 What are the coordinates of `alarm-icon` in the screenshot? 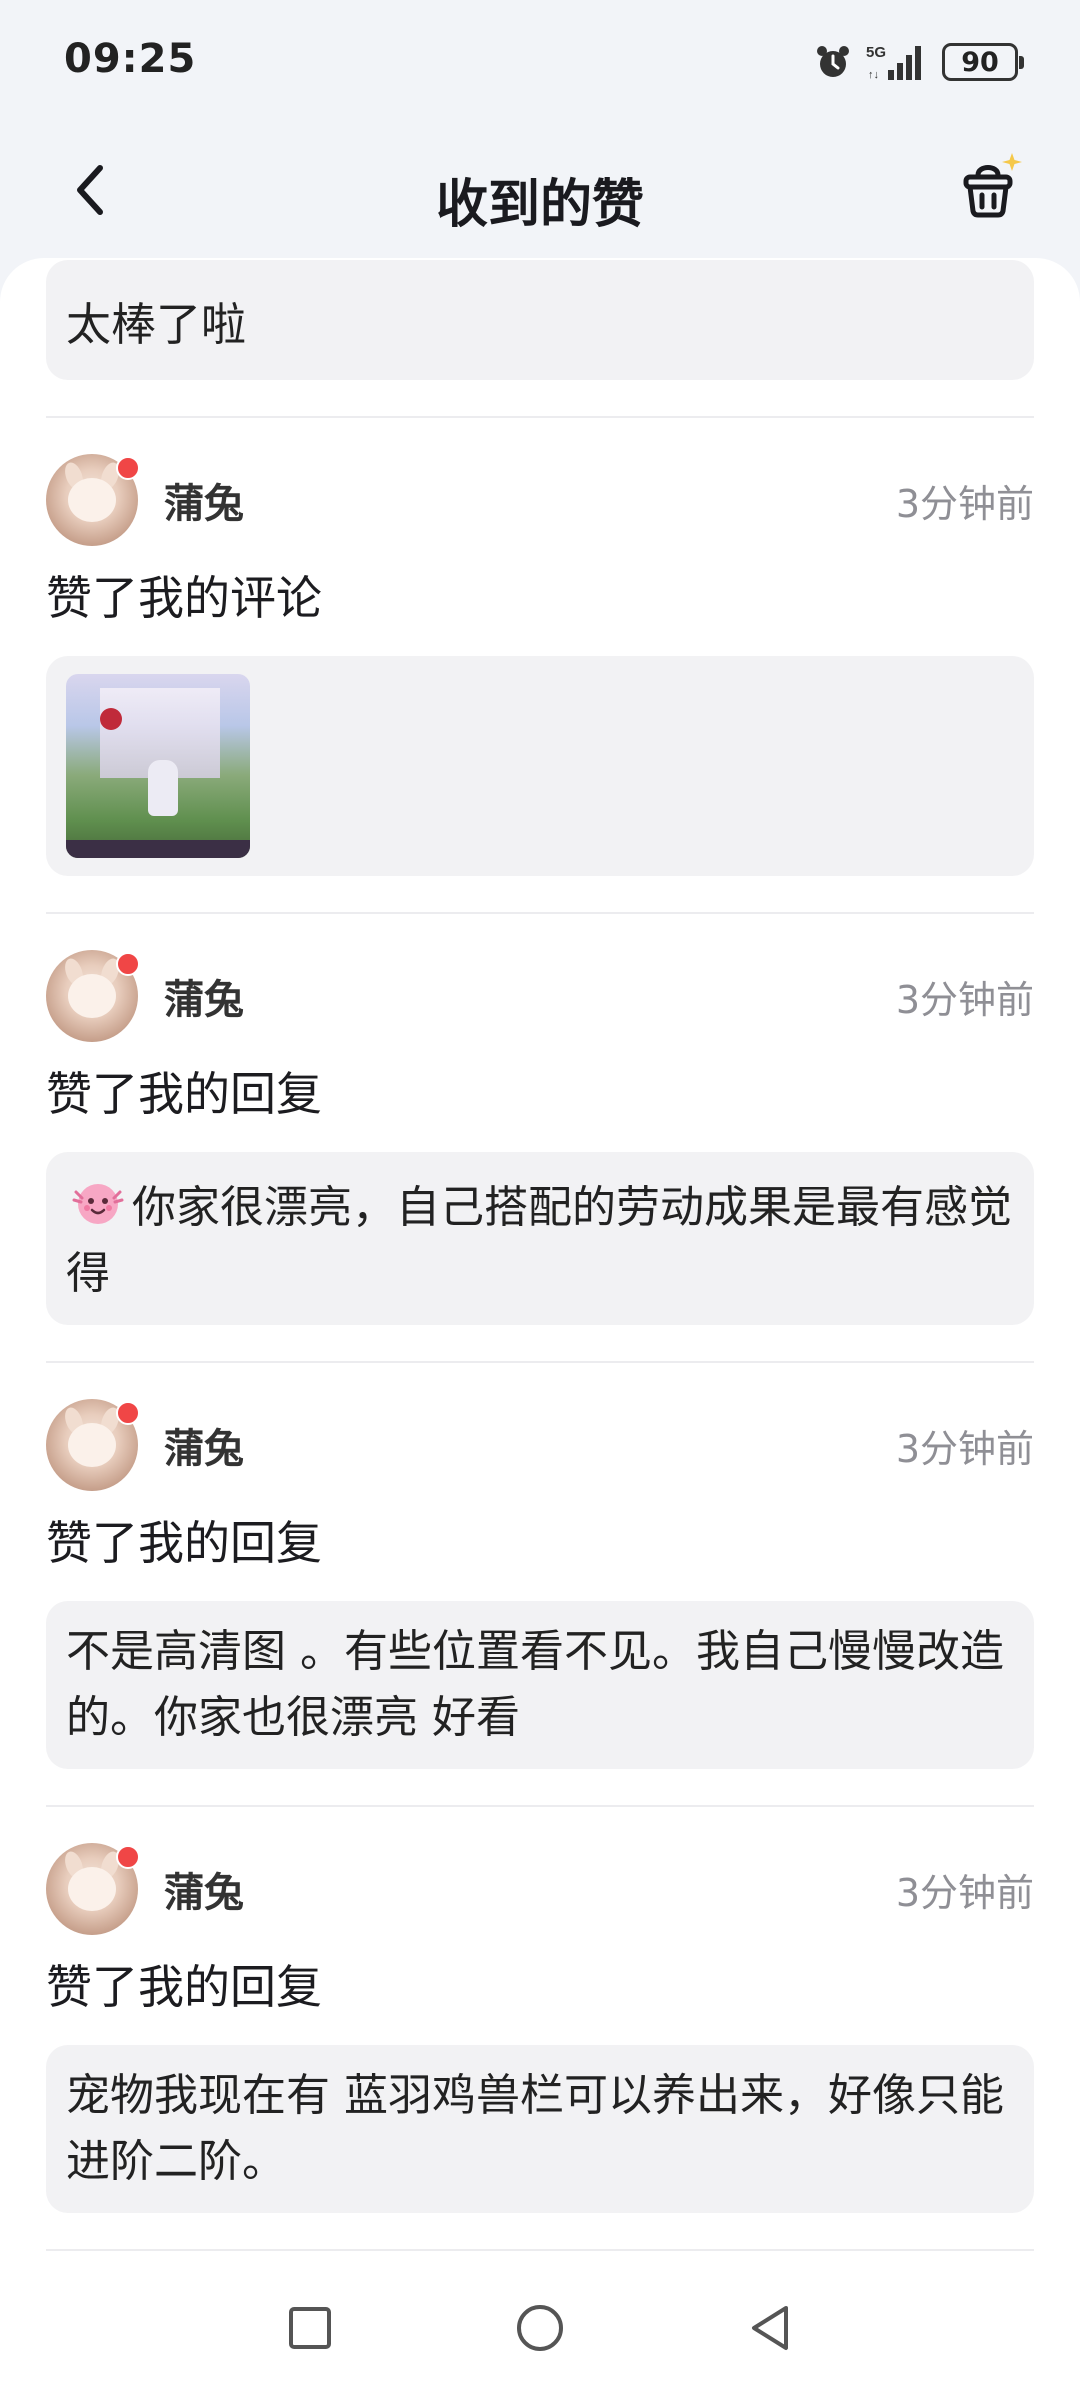 It's located at (833, 62).